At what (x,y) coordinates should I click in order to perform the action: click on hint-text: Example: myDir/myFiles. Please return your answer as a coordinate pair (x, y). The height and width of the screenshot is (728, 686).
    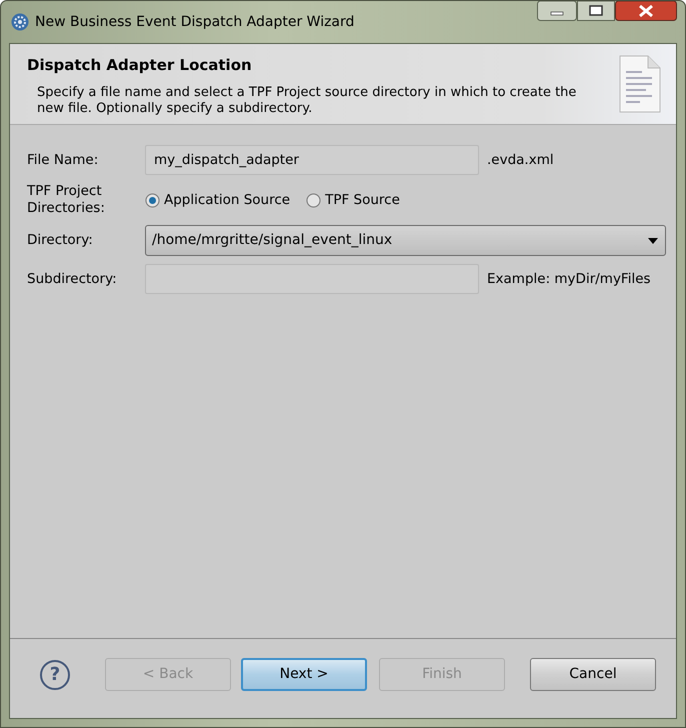
    Looking at the image, I should click on (569, 279).